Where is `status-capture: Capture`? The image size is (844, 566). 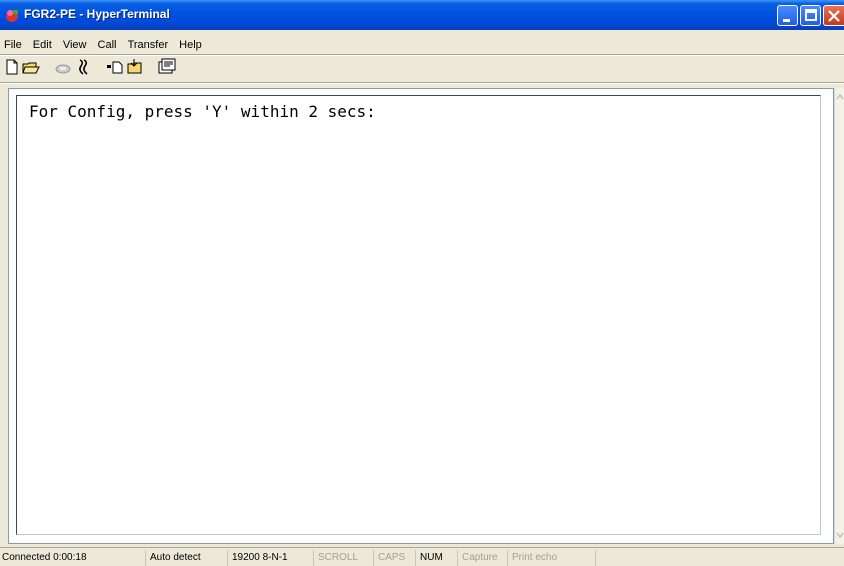
status-capture: Capture is located at coordinates (484, 558).